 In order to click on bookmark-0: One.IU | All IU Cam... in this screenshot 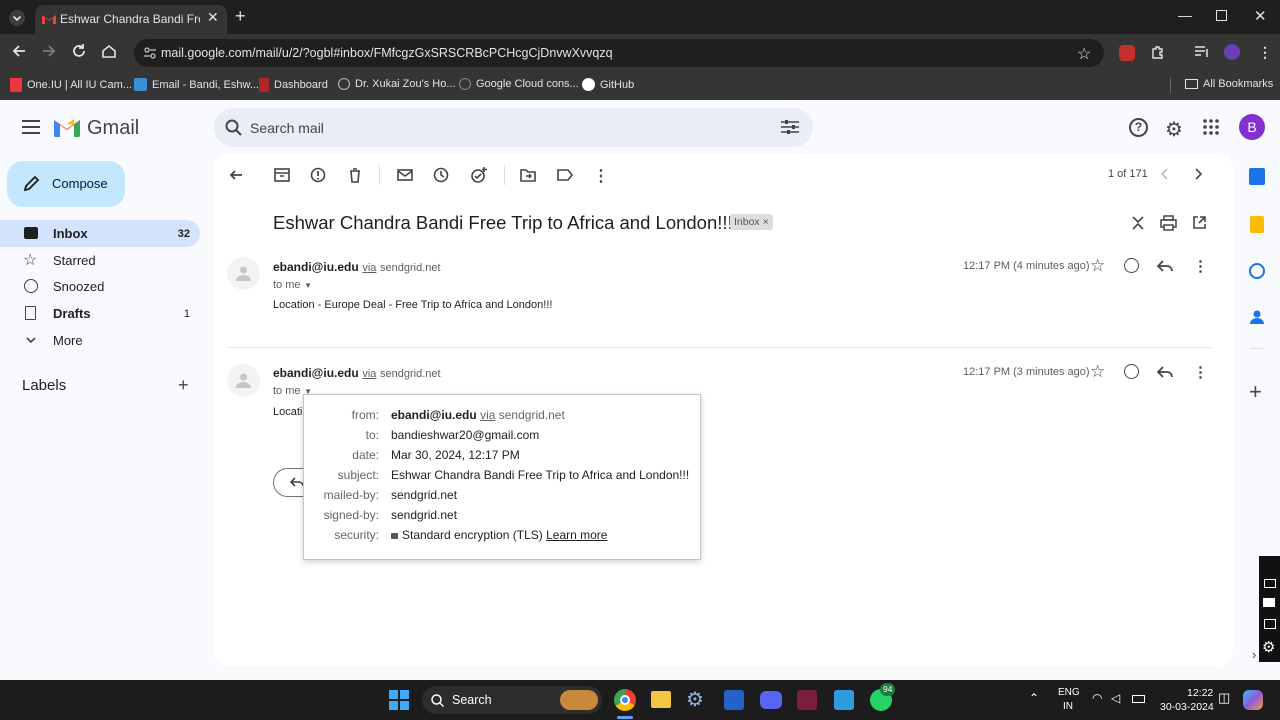, I will do `click(71, 85)`.